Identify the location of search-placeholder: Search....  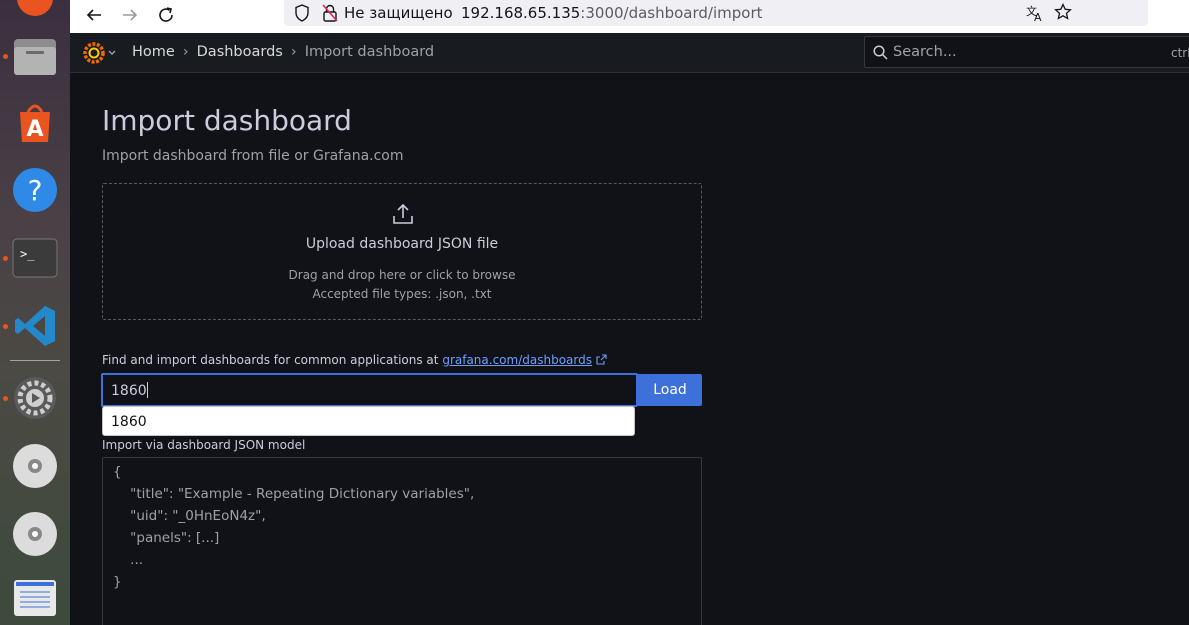
(925, 52).